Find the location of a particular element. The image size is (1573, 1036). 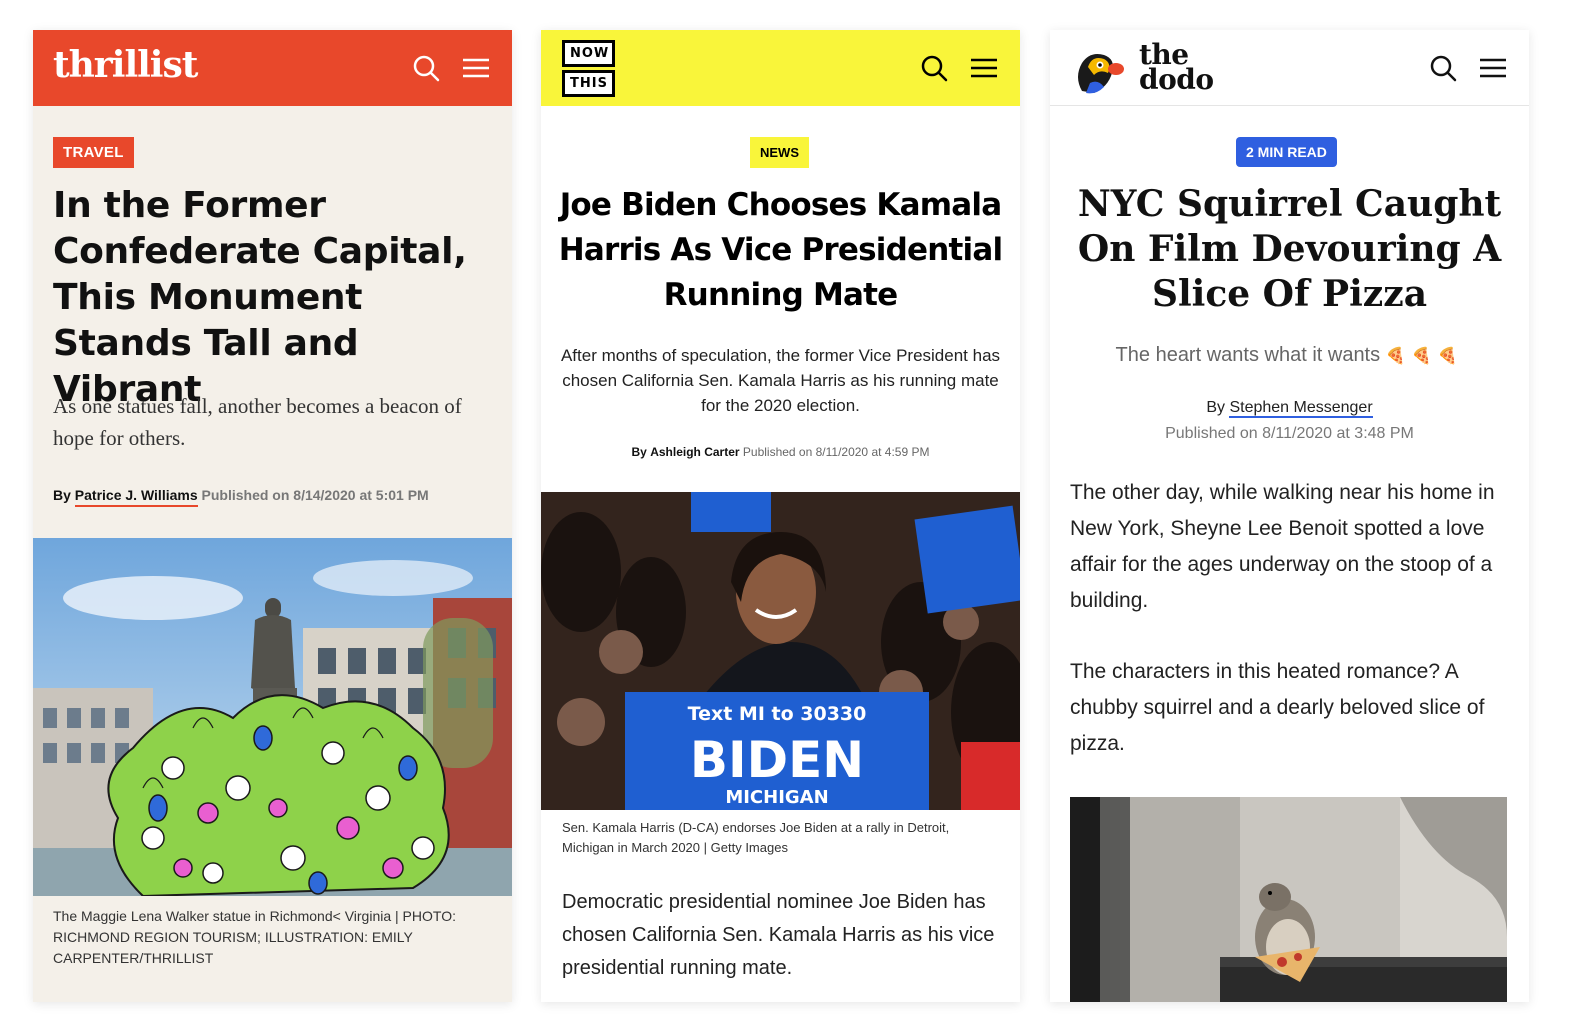

dodo-header: the dodo is located at coordinates (1289, 68).